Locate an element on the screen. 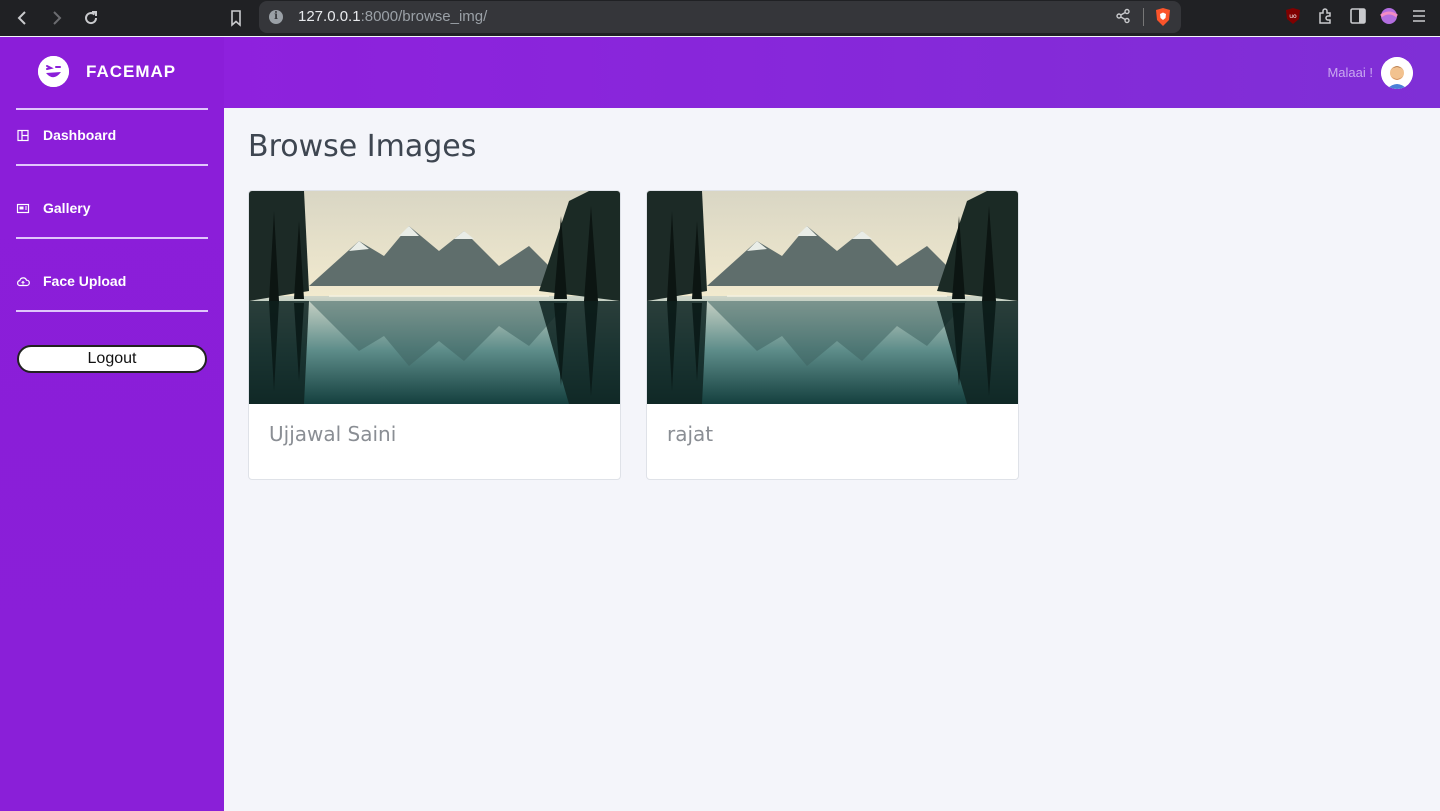 Image resolution: width=1440 pixels, height=811 pixels. forward-icon is located at coordinates (56, 18).